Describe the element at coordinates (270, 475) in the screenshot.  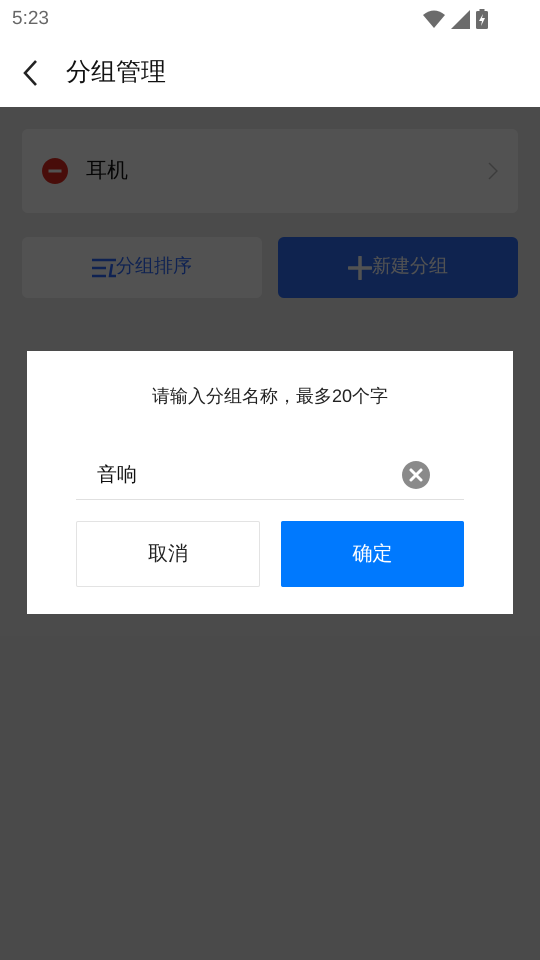
I see `name-input-field: 音响` at that location.